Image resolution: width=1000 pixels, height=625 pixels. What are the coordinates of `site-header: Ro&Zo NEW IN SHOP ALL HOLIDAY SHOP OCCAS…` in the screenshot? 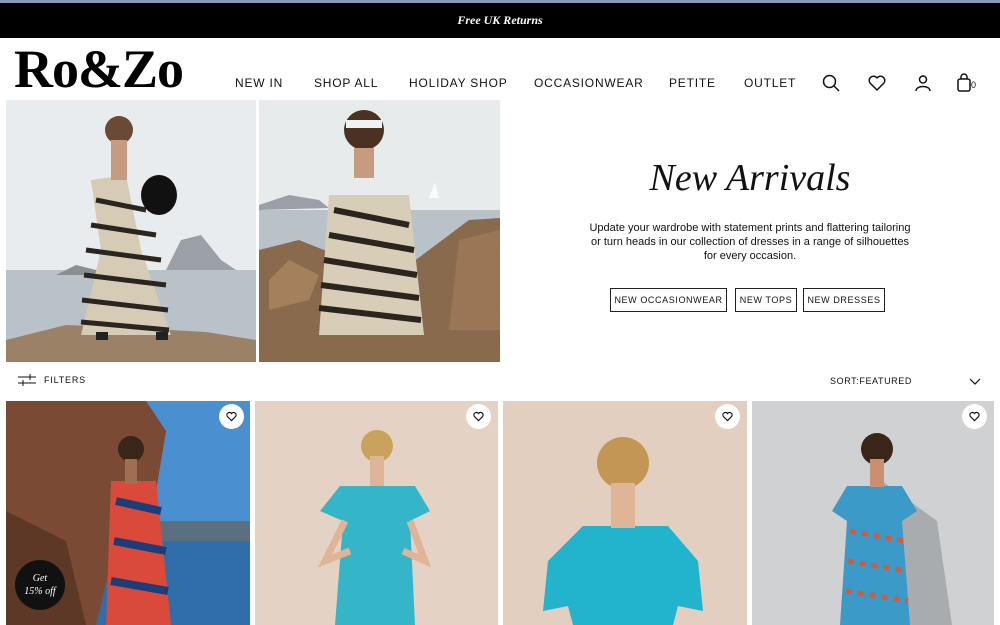 It's located at (500, 69).